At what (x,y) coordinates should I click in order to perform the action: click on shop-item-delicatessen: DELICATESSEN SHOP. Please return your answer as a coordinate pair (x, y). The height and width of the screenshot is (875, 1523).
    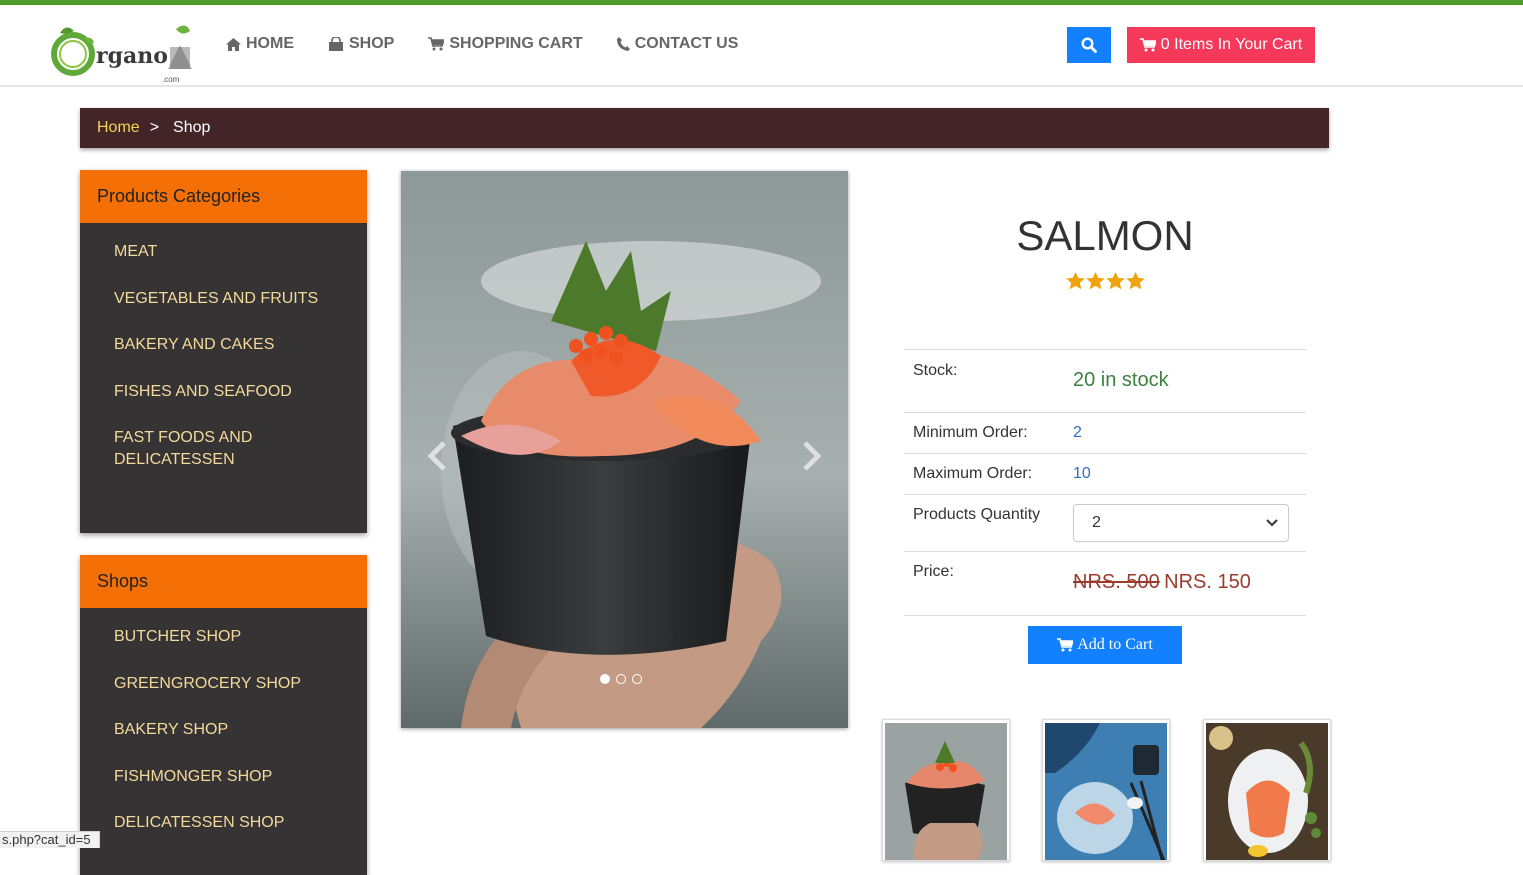
    Looking at the image, I should click on (230, 823).